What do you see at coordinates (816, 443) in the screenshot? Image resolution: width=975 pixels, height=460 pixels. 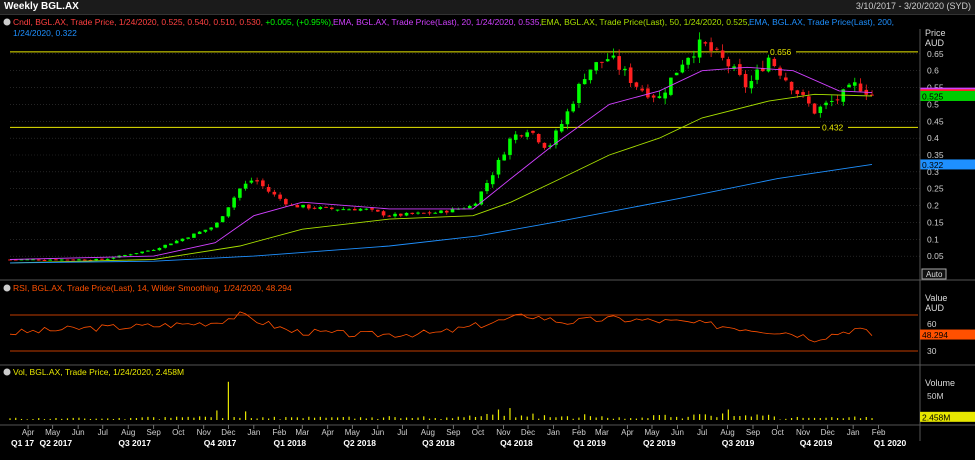 I see `quarter-label: Q4 2019` at bounding box center [816, 443].